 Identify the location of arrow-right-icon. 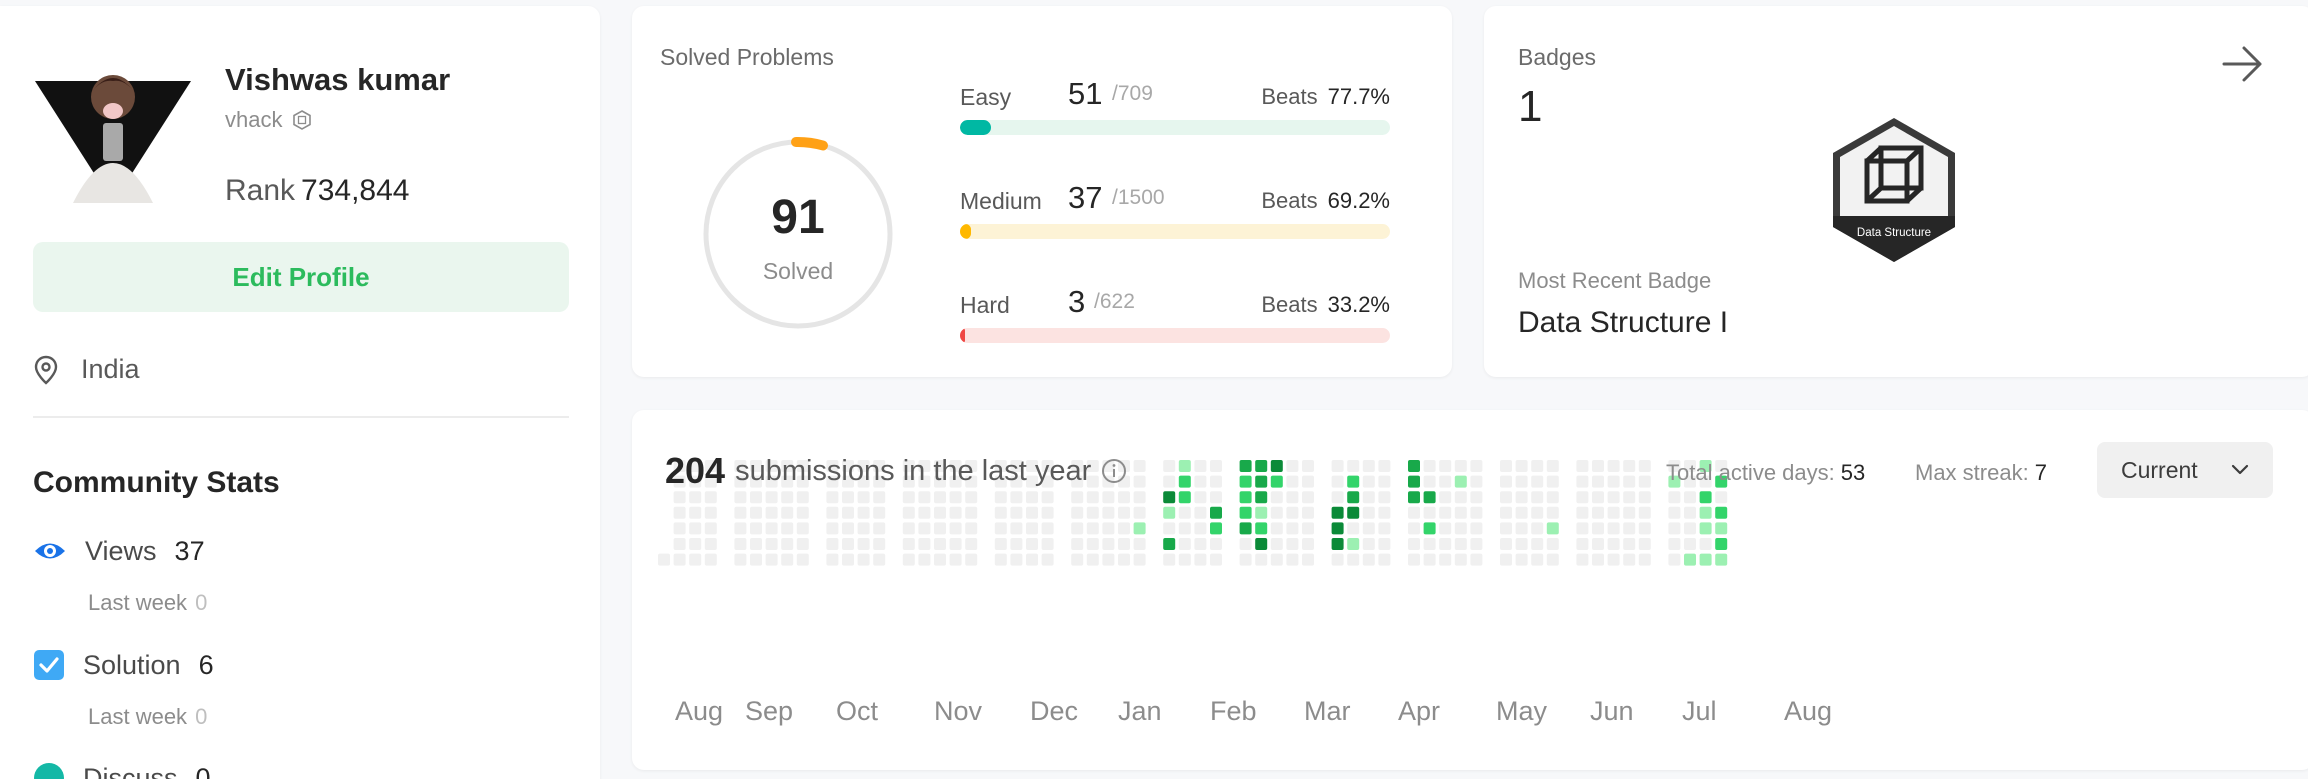
(2242, 64).